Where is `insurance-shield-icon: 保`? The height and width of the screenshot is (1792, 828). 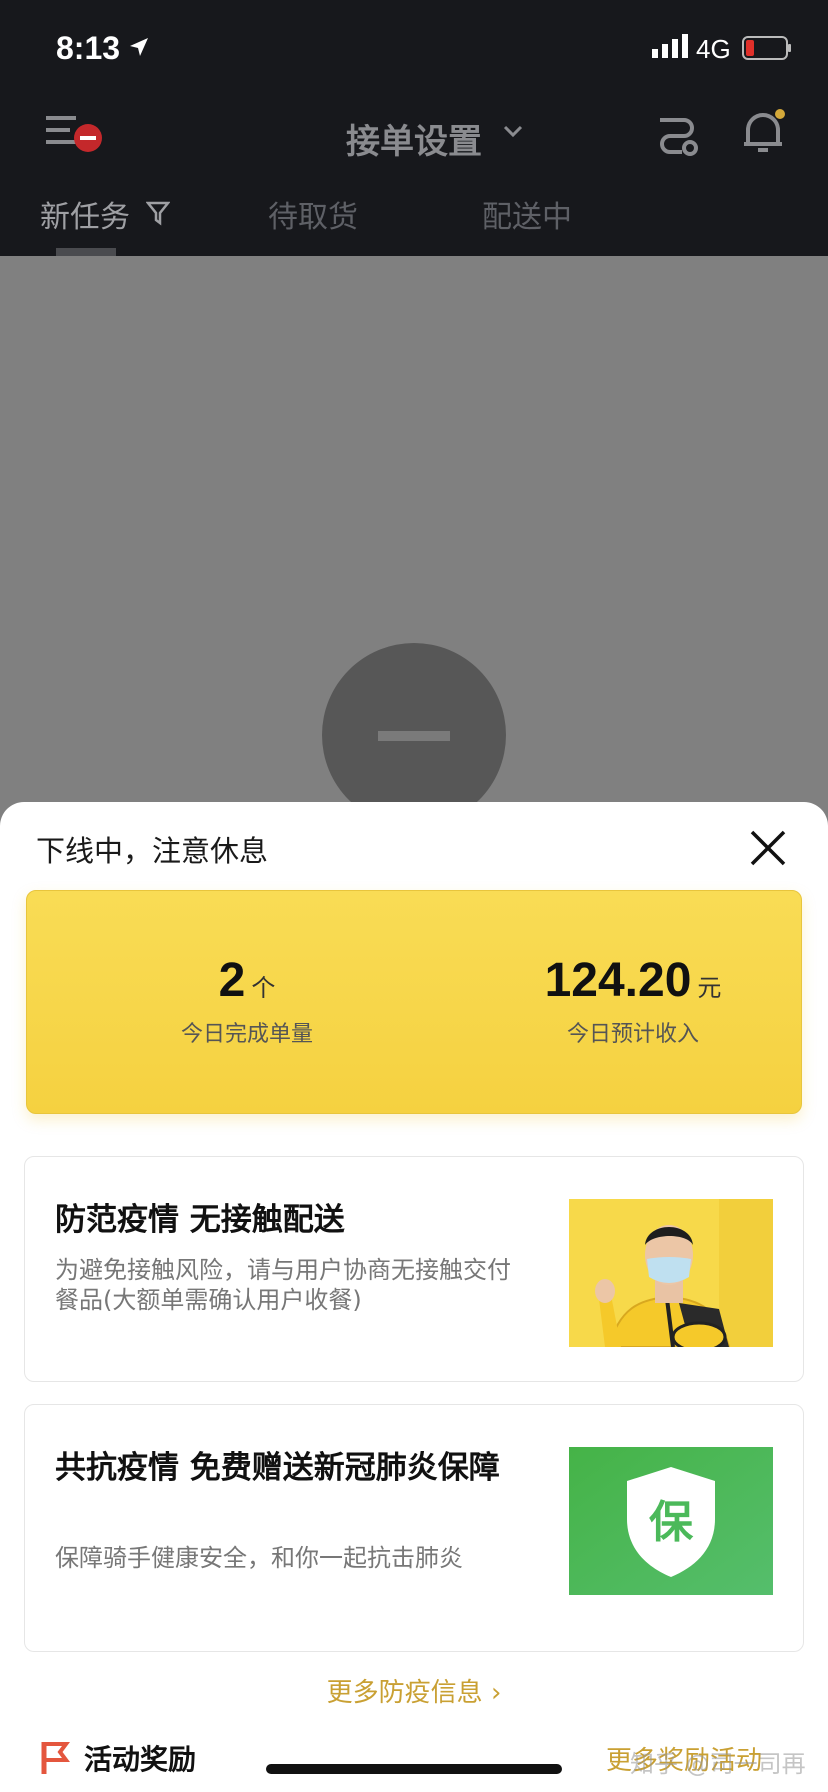 insurance-shield-icon: 保 is located at coordinates (671, 1521).